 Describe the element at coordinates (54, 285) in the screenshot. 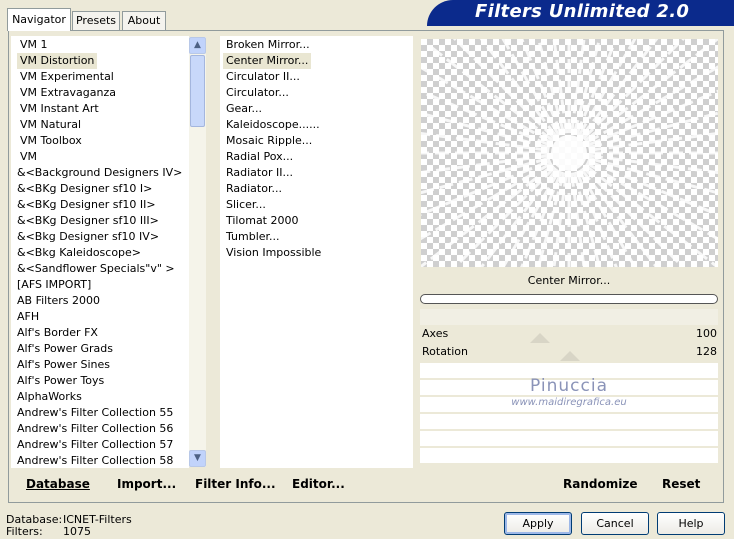

I see `category-list-item: [AFS IMPORT]` at that location.